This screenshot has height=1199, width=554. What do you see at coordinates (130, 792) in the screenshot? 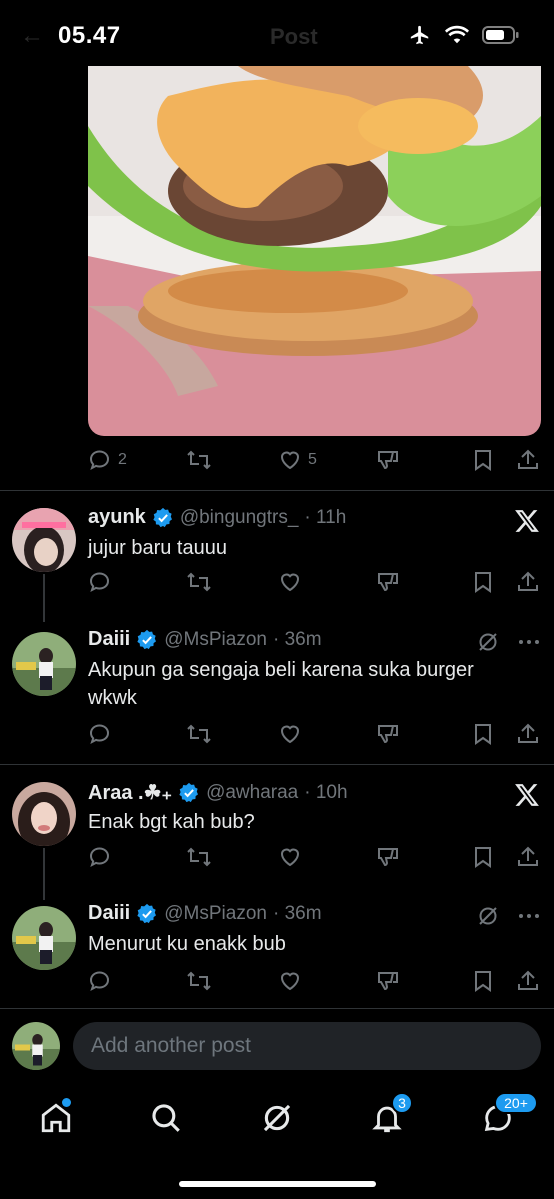
I see `display-name: Araa .☘︎₊` at bounding box center [130, 792].